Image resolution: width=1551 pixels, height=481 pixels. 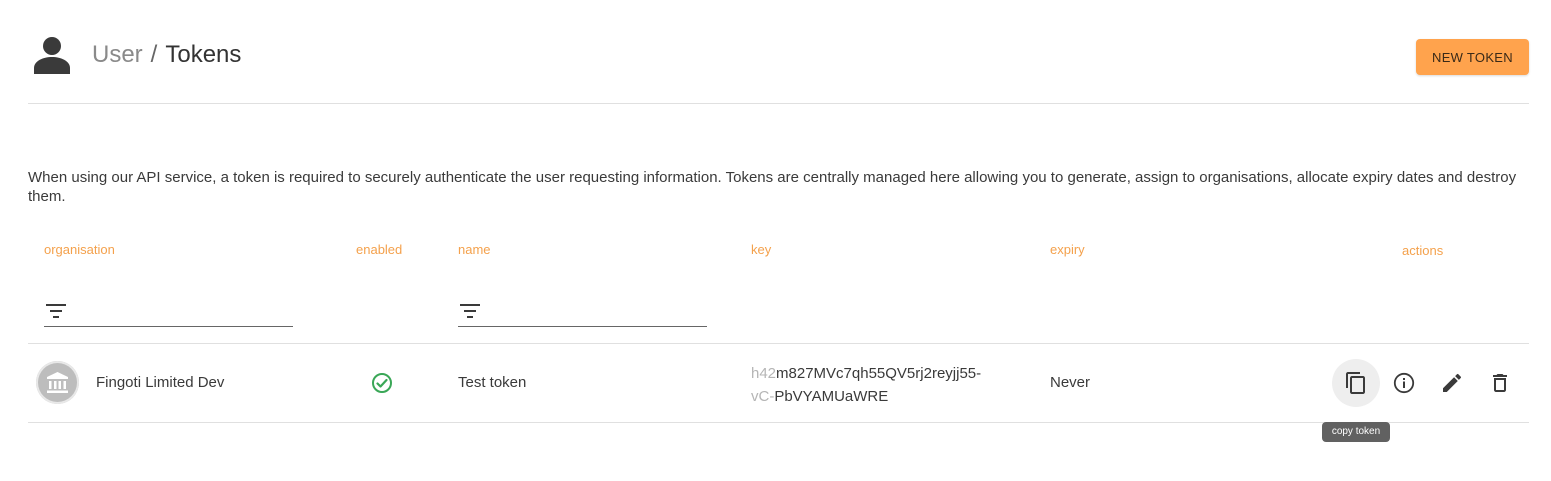 I want to click on copy-token-tooltip: copy token, so click(x=1356, y=432).